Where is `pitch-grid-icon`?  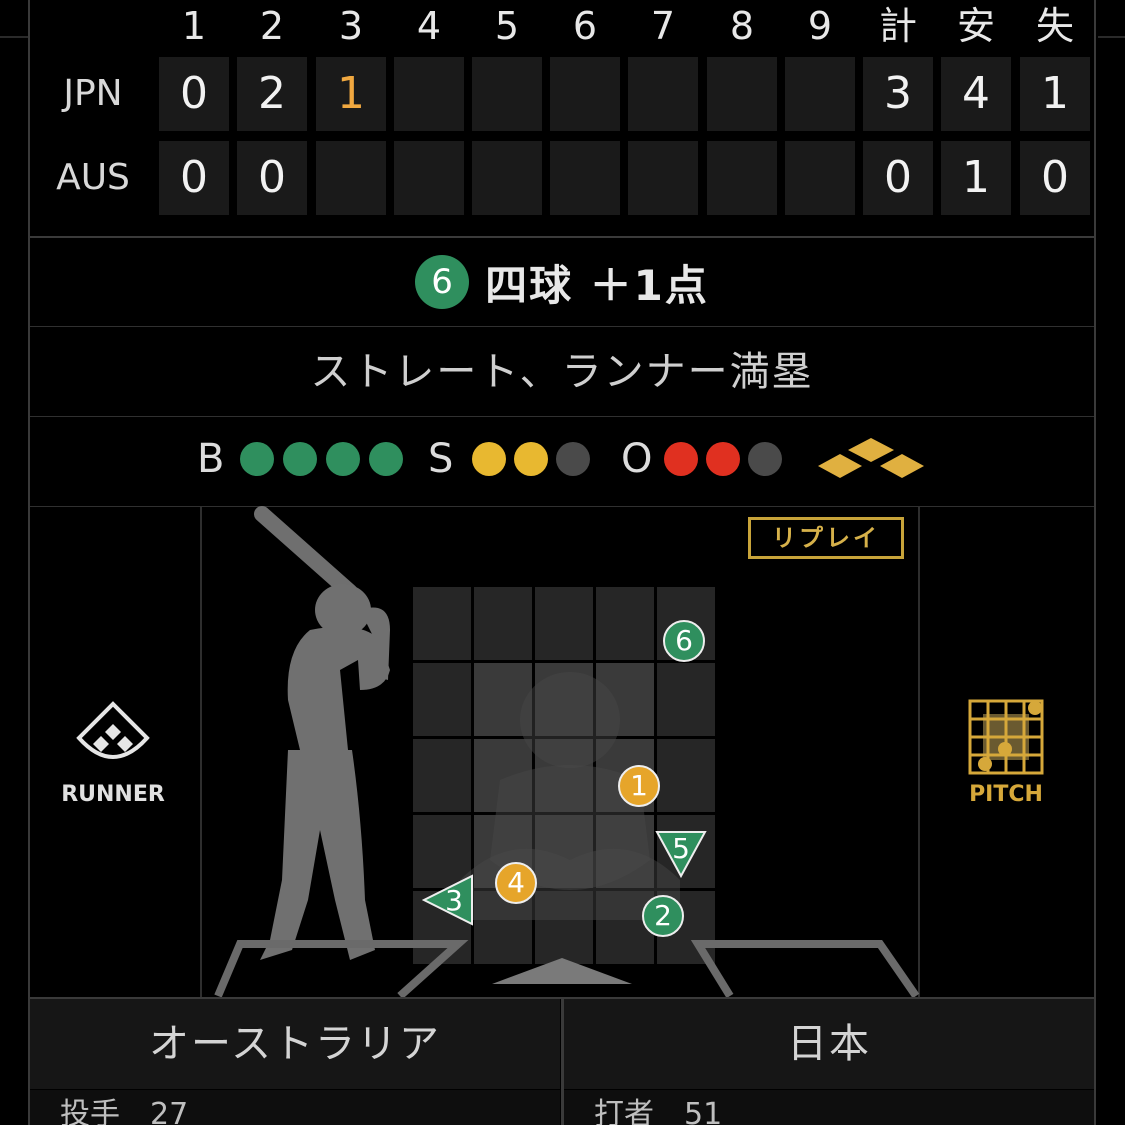 pitch-grid-icon is located at coordinates (1006, 737).